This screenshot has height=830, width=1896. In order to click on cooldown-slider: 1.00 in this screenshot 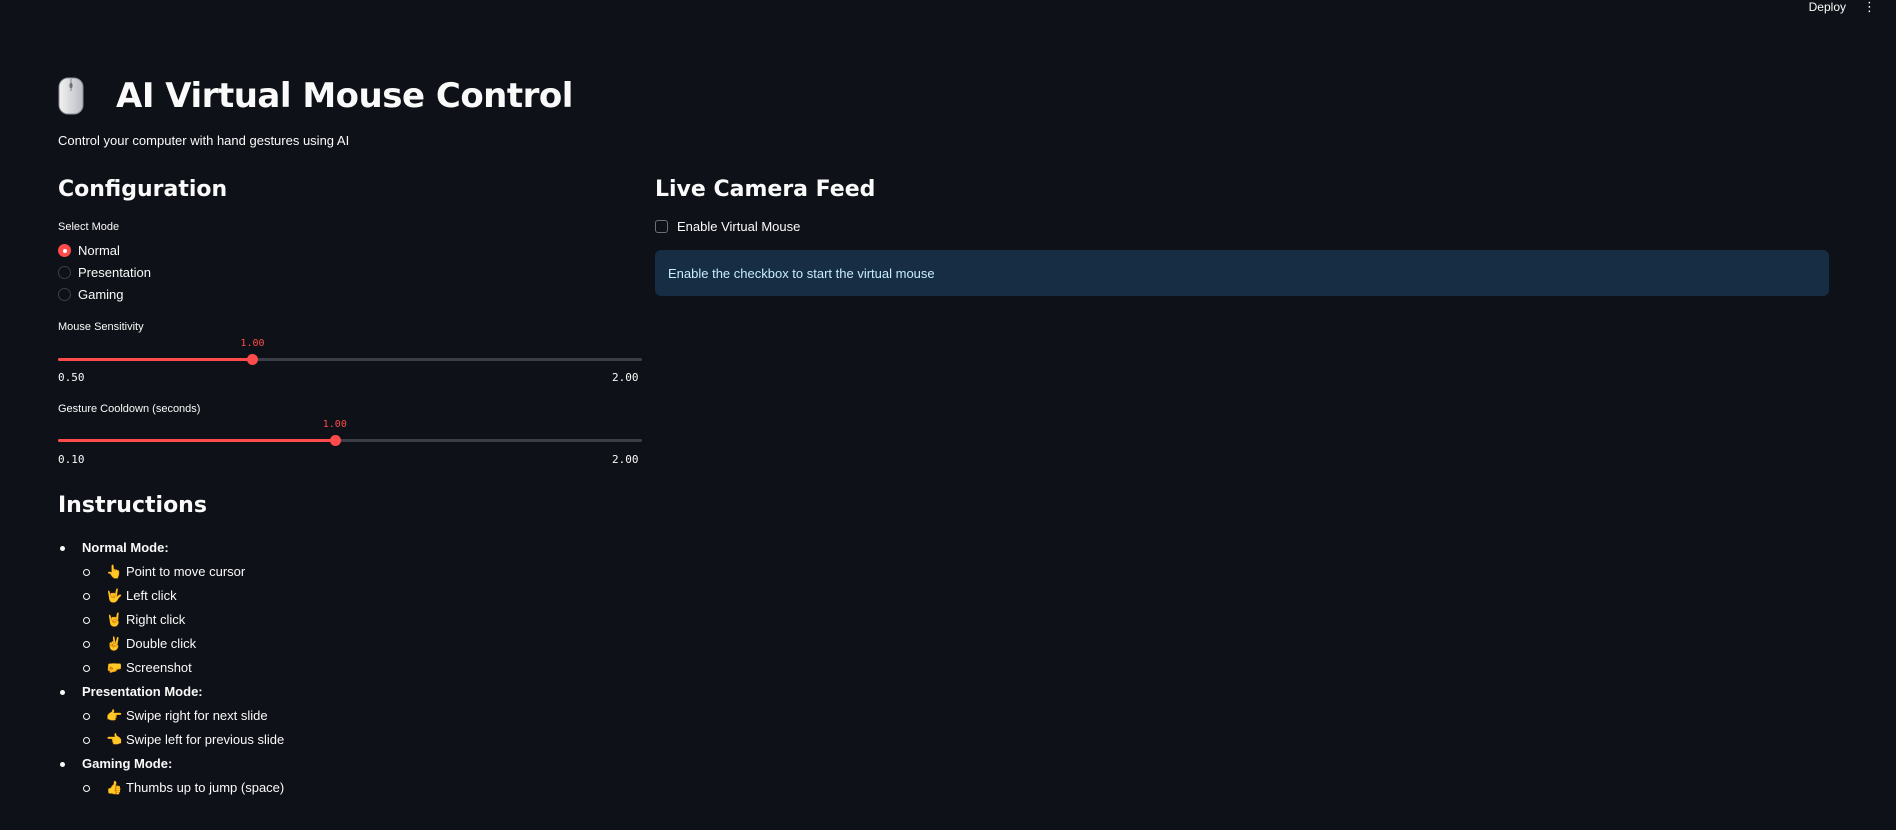, I will do `click(350, 434)`.